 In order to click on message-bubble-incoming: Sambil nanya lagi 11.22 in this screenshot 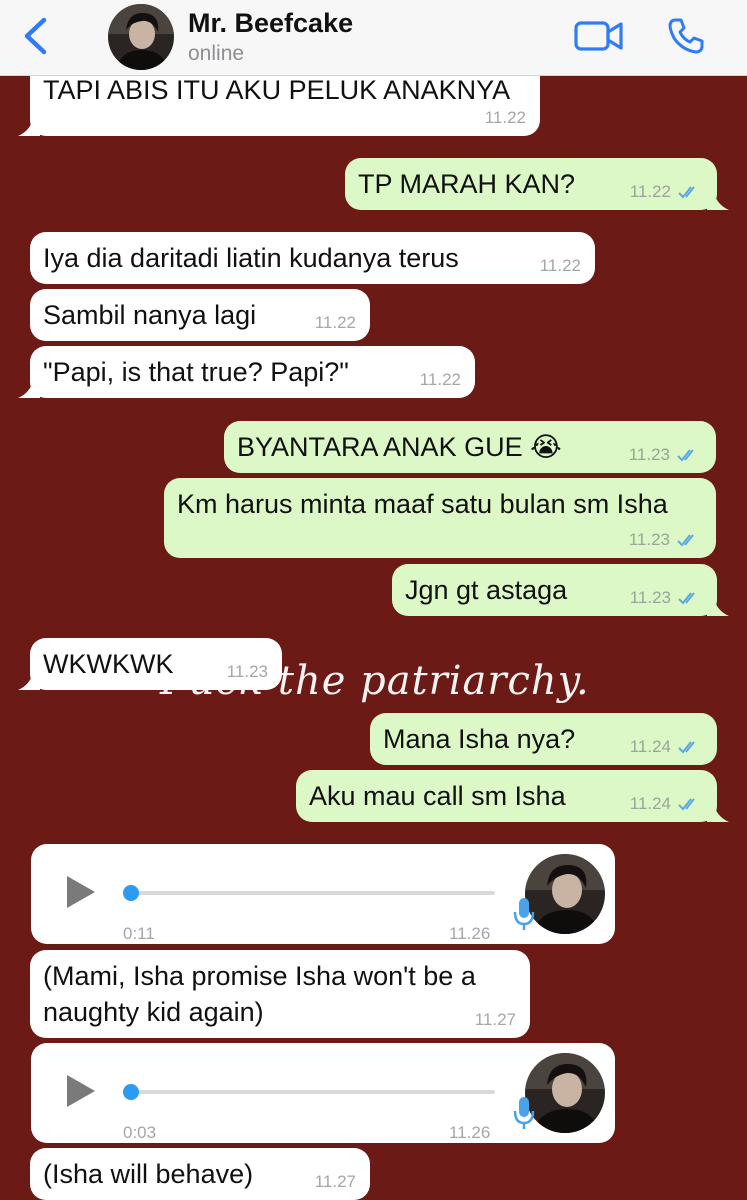, I will do `click(200, 315)`.